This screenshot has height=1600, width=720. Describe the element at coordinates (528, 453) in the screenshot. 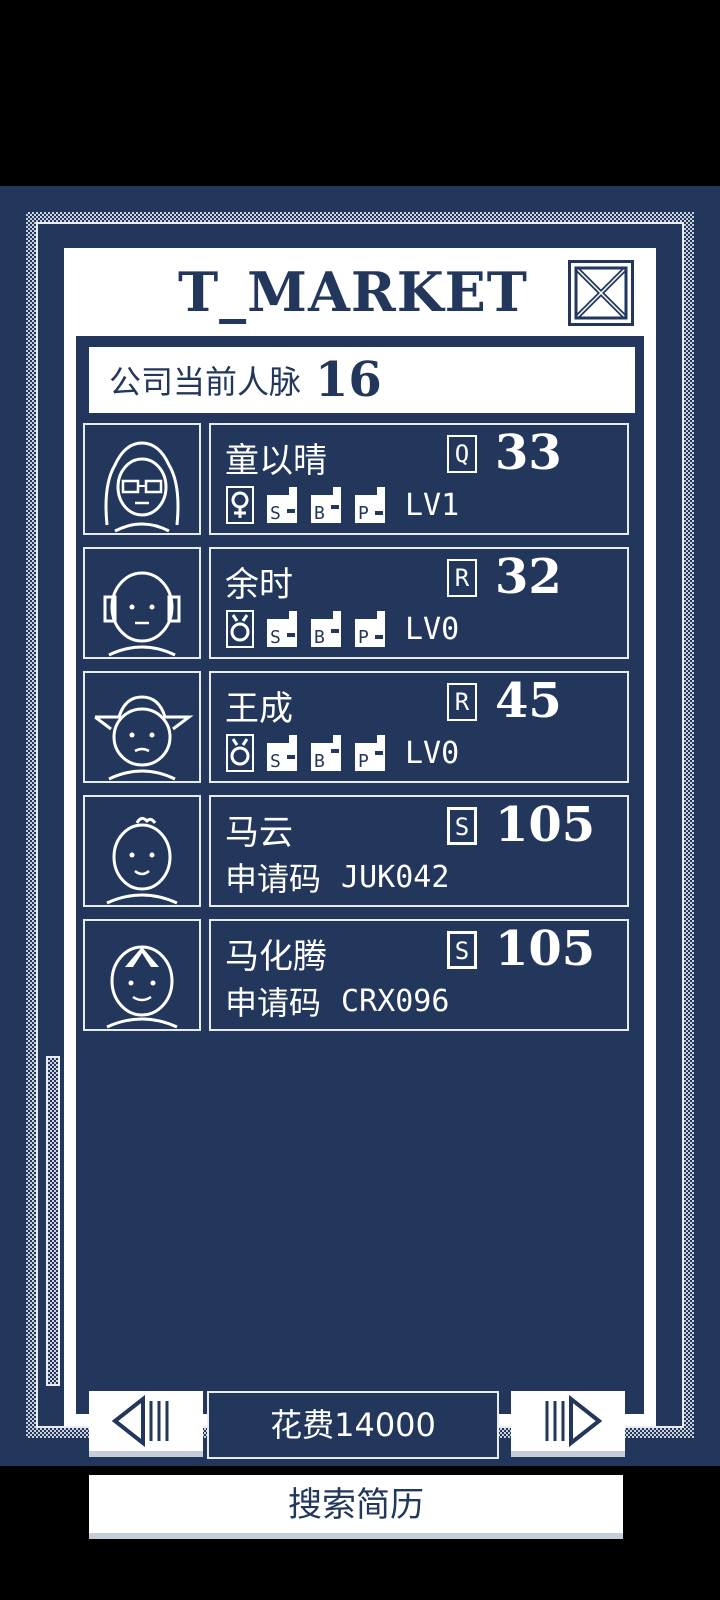

I see `candidate-score: 33` at that location.